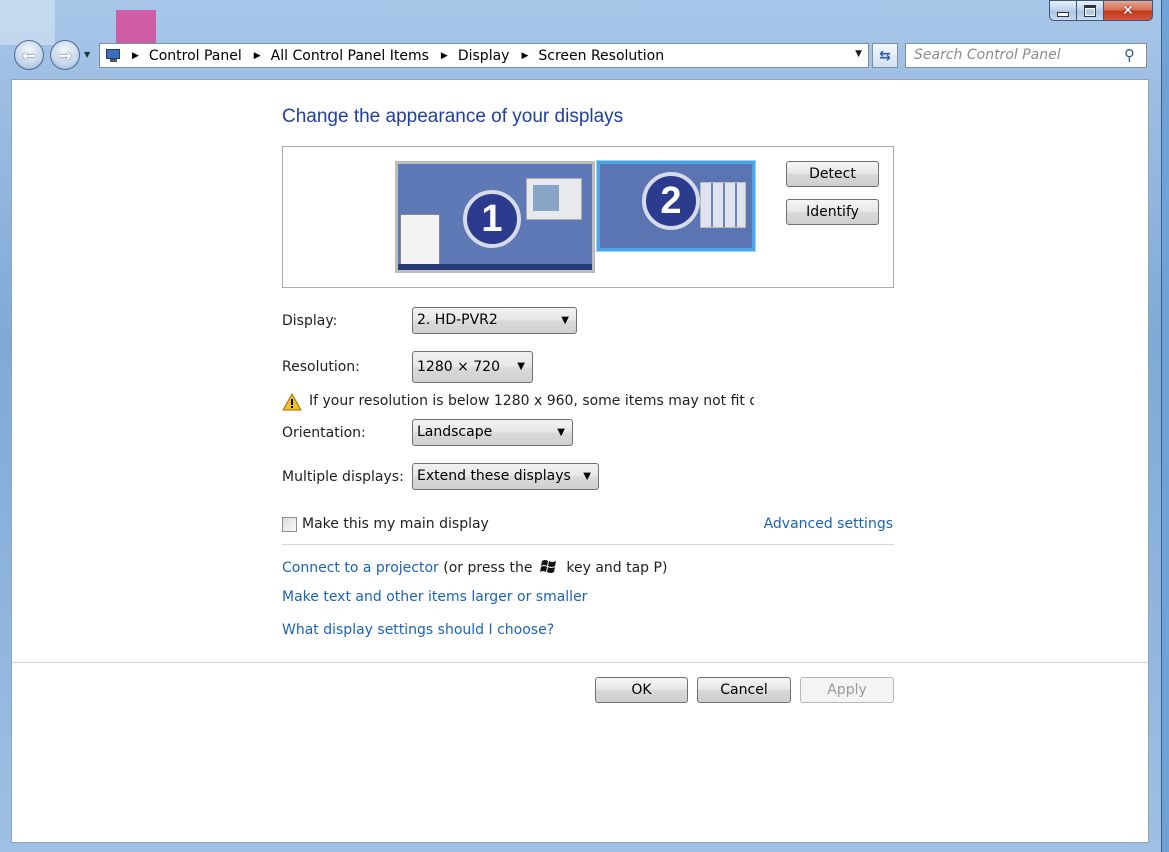 This screenshot has width=1169, height=852. What do you see at coordinates (488, 568) in the screenshot?
I see `projector-hint-pre: (or press the` at bounding box center [488, 568].